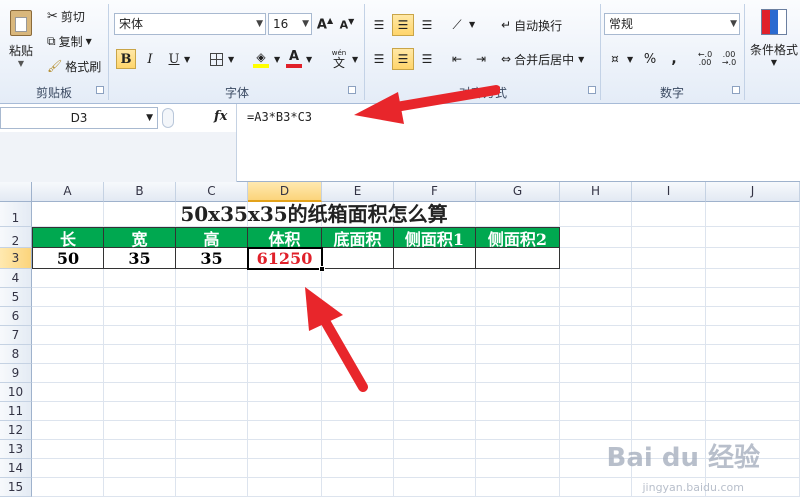 The height and width of the screenshot is (500, 800). What do you see at coordinates (615, 59) in the screenshot?
I see `currency-button: ¤` at bounding box center [615, 59].